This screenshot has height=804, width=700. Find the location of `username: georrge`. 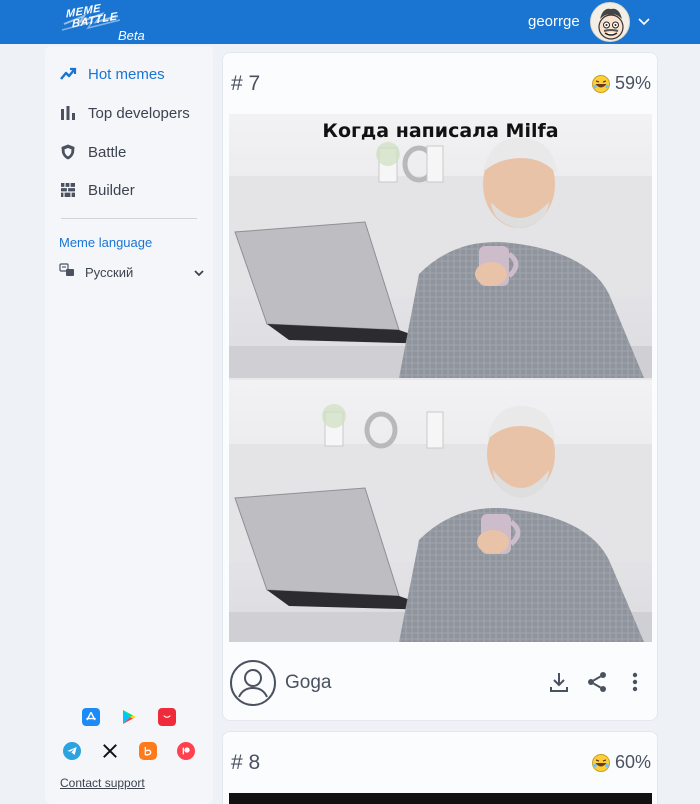

username: georrge is located at coordinates (554, 21).